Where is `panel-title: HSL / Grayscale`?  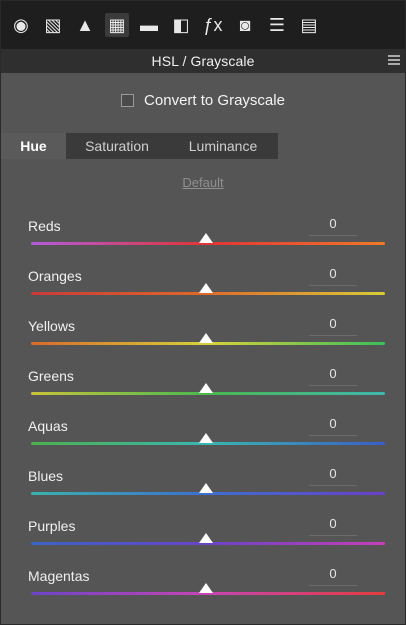 panel-title: HSL / Grayscale is located at coordinates (203, 61).